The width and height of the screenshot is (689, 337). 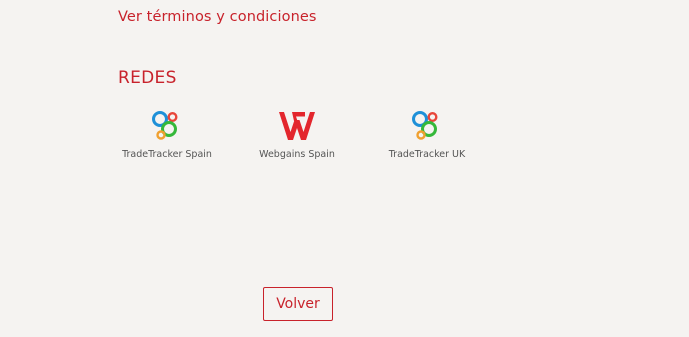 What do you see at coordinates (147, 78) in the screenshot?
I see `networks-section-title: REDES` at bounding box center [147, 78].